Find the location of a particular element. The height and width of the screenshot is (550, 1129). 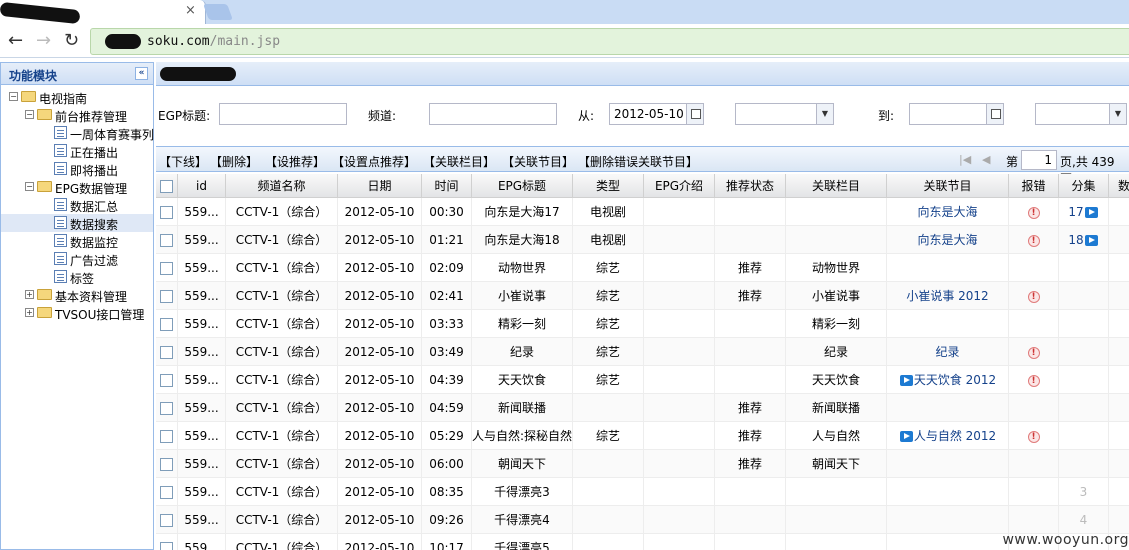

col-linked-program: 关联节目 is located at coordinates (948, 186).